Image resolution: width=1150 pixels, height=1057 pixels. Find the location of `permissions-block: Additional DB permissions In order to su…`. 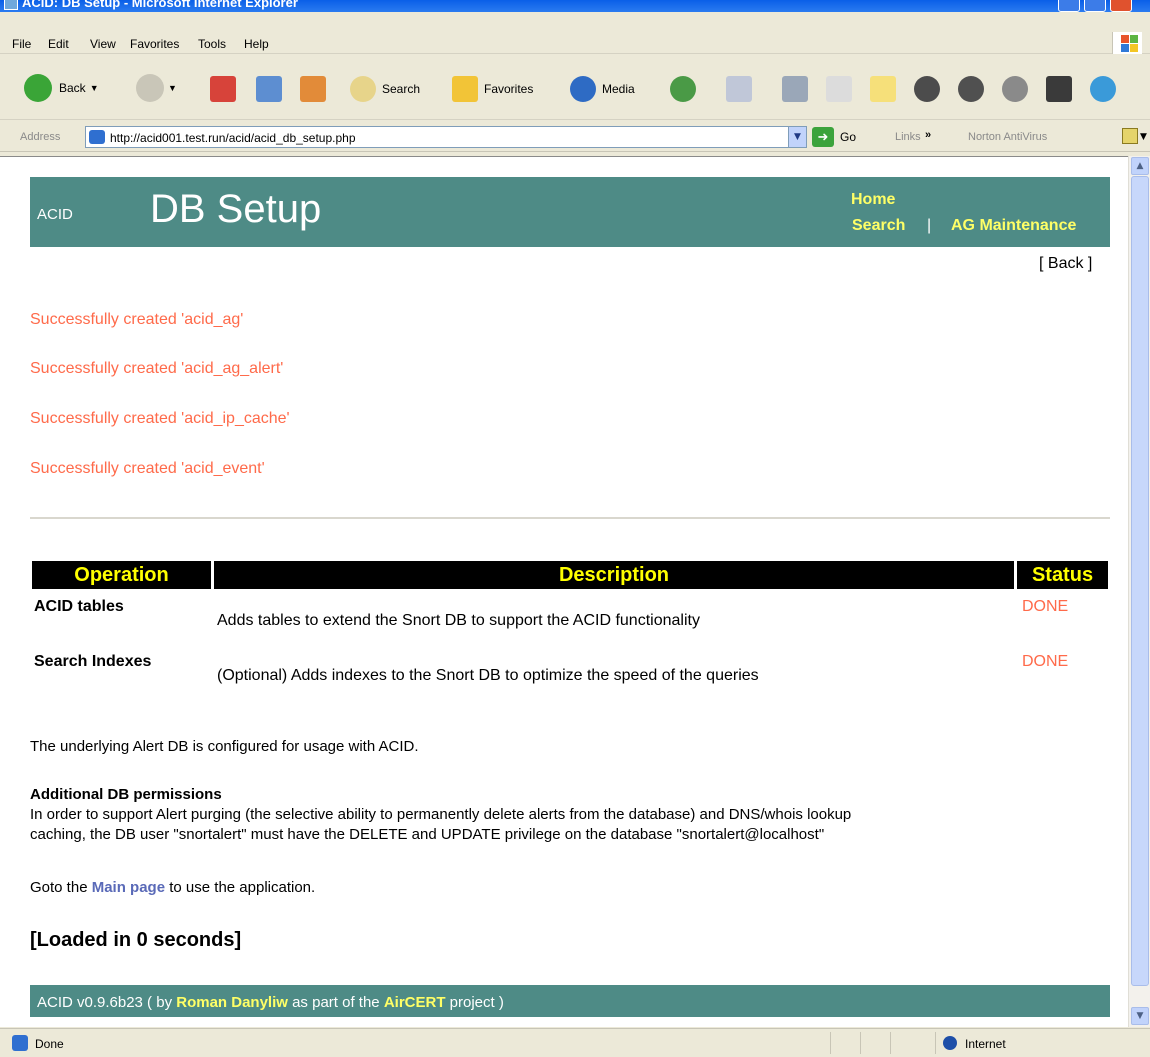

permissions-block: Additional DB permissions In order to su… is located at coordinates (440, 815).